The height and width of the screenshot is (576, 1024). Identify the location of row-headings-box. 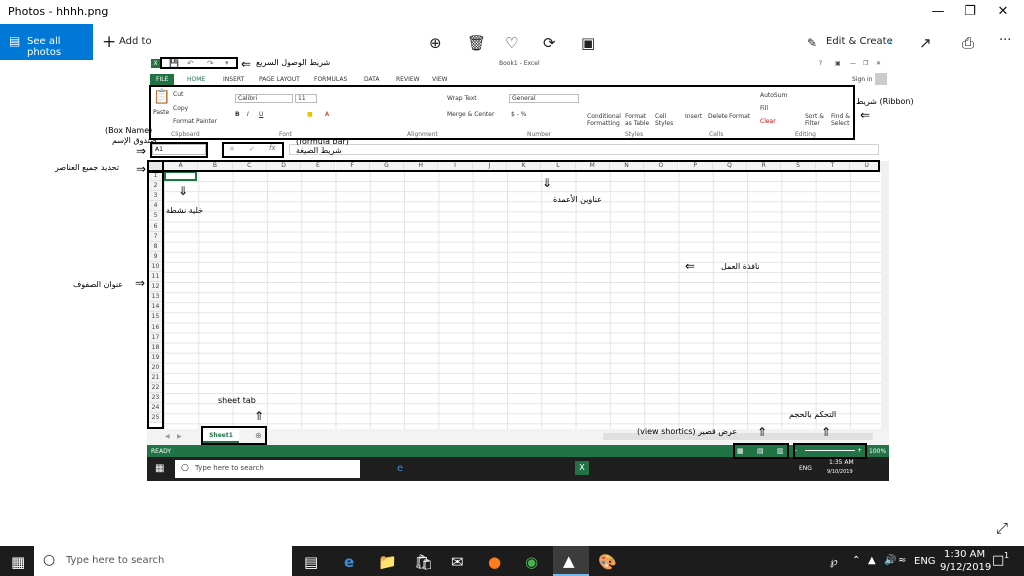
(155, 300).